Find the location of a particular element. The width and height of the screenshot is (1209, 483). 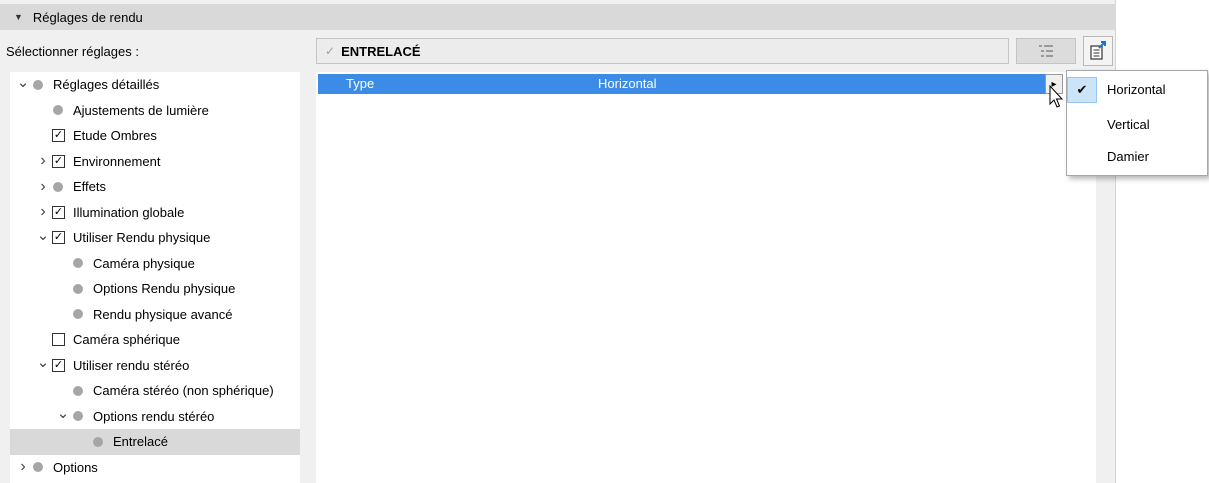

tree-item: Entrelacé is located at coordinates (155, 442).